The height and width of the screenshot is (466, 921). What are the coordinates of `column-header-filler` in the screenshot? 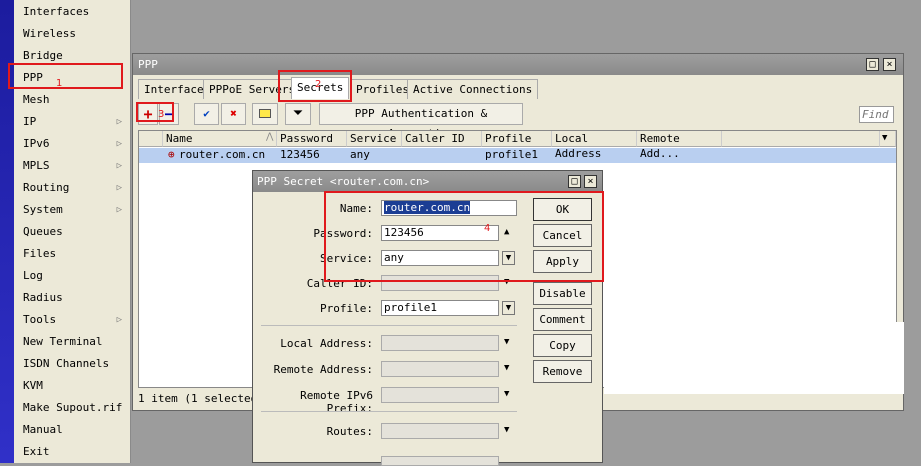 It's located at (801, 139).